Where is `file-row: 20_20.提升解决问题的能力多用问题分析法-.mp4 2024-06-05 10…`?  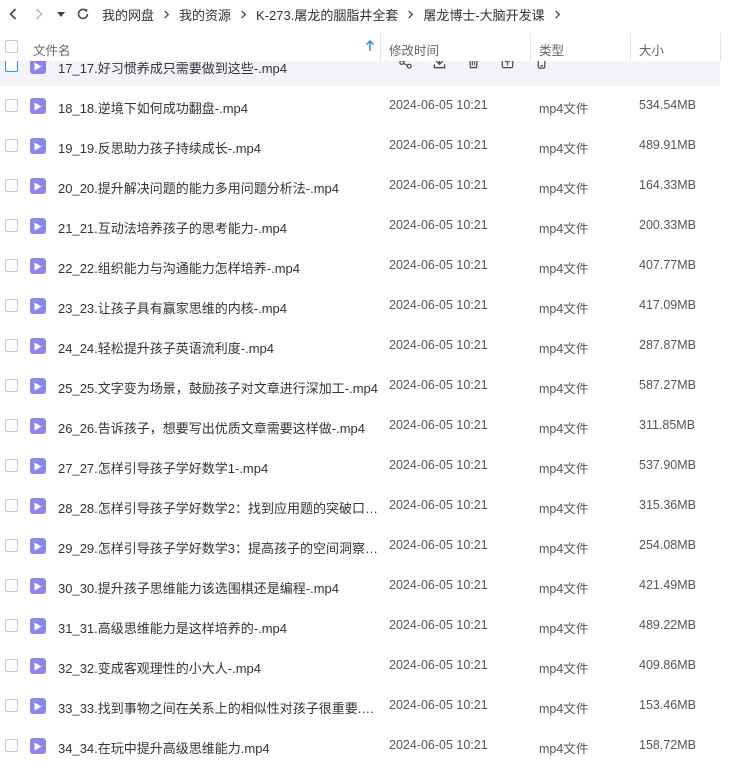 file-row: 20_20.提升解决问题的能力多用问题分析法-.mp4 2024-06-05 10… is located at coordinates (360, 186).